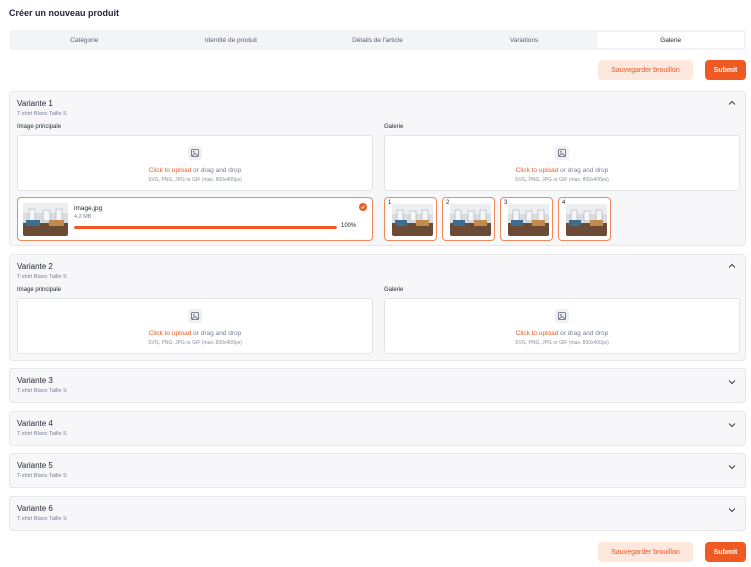 This screenshot has width=751, height=567. What do you see at coordinates (349, 226) in the screenshot?
I see `upload-progress-percent: 100%` at bounding box center [349, 226].